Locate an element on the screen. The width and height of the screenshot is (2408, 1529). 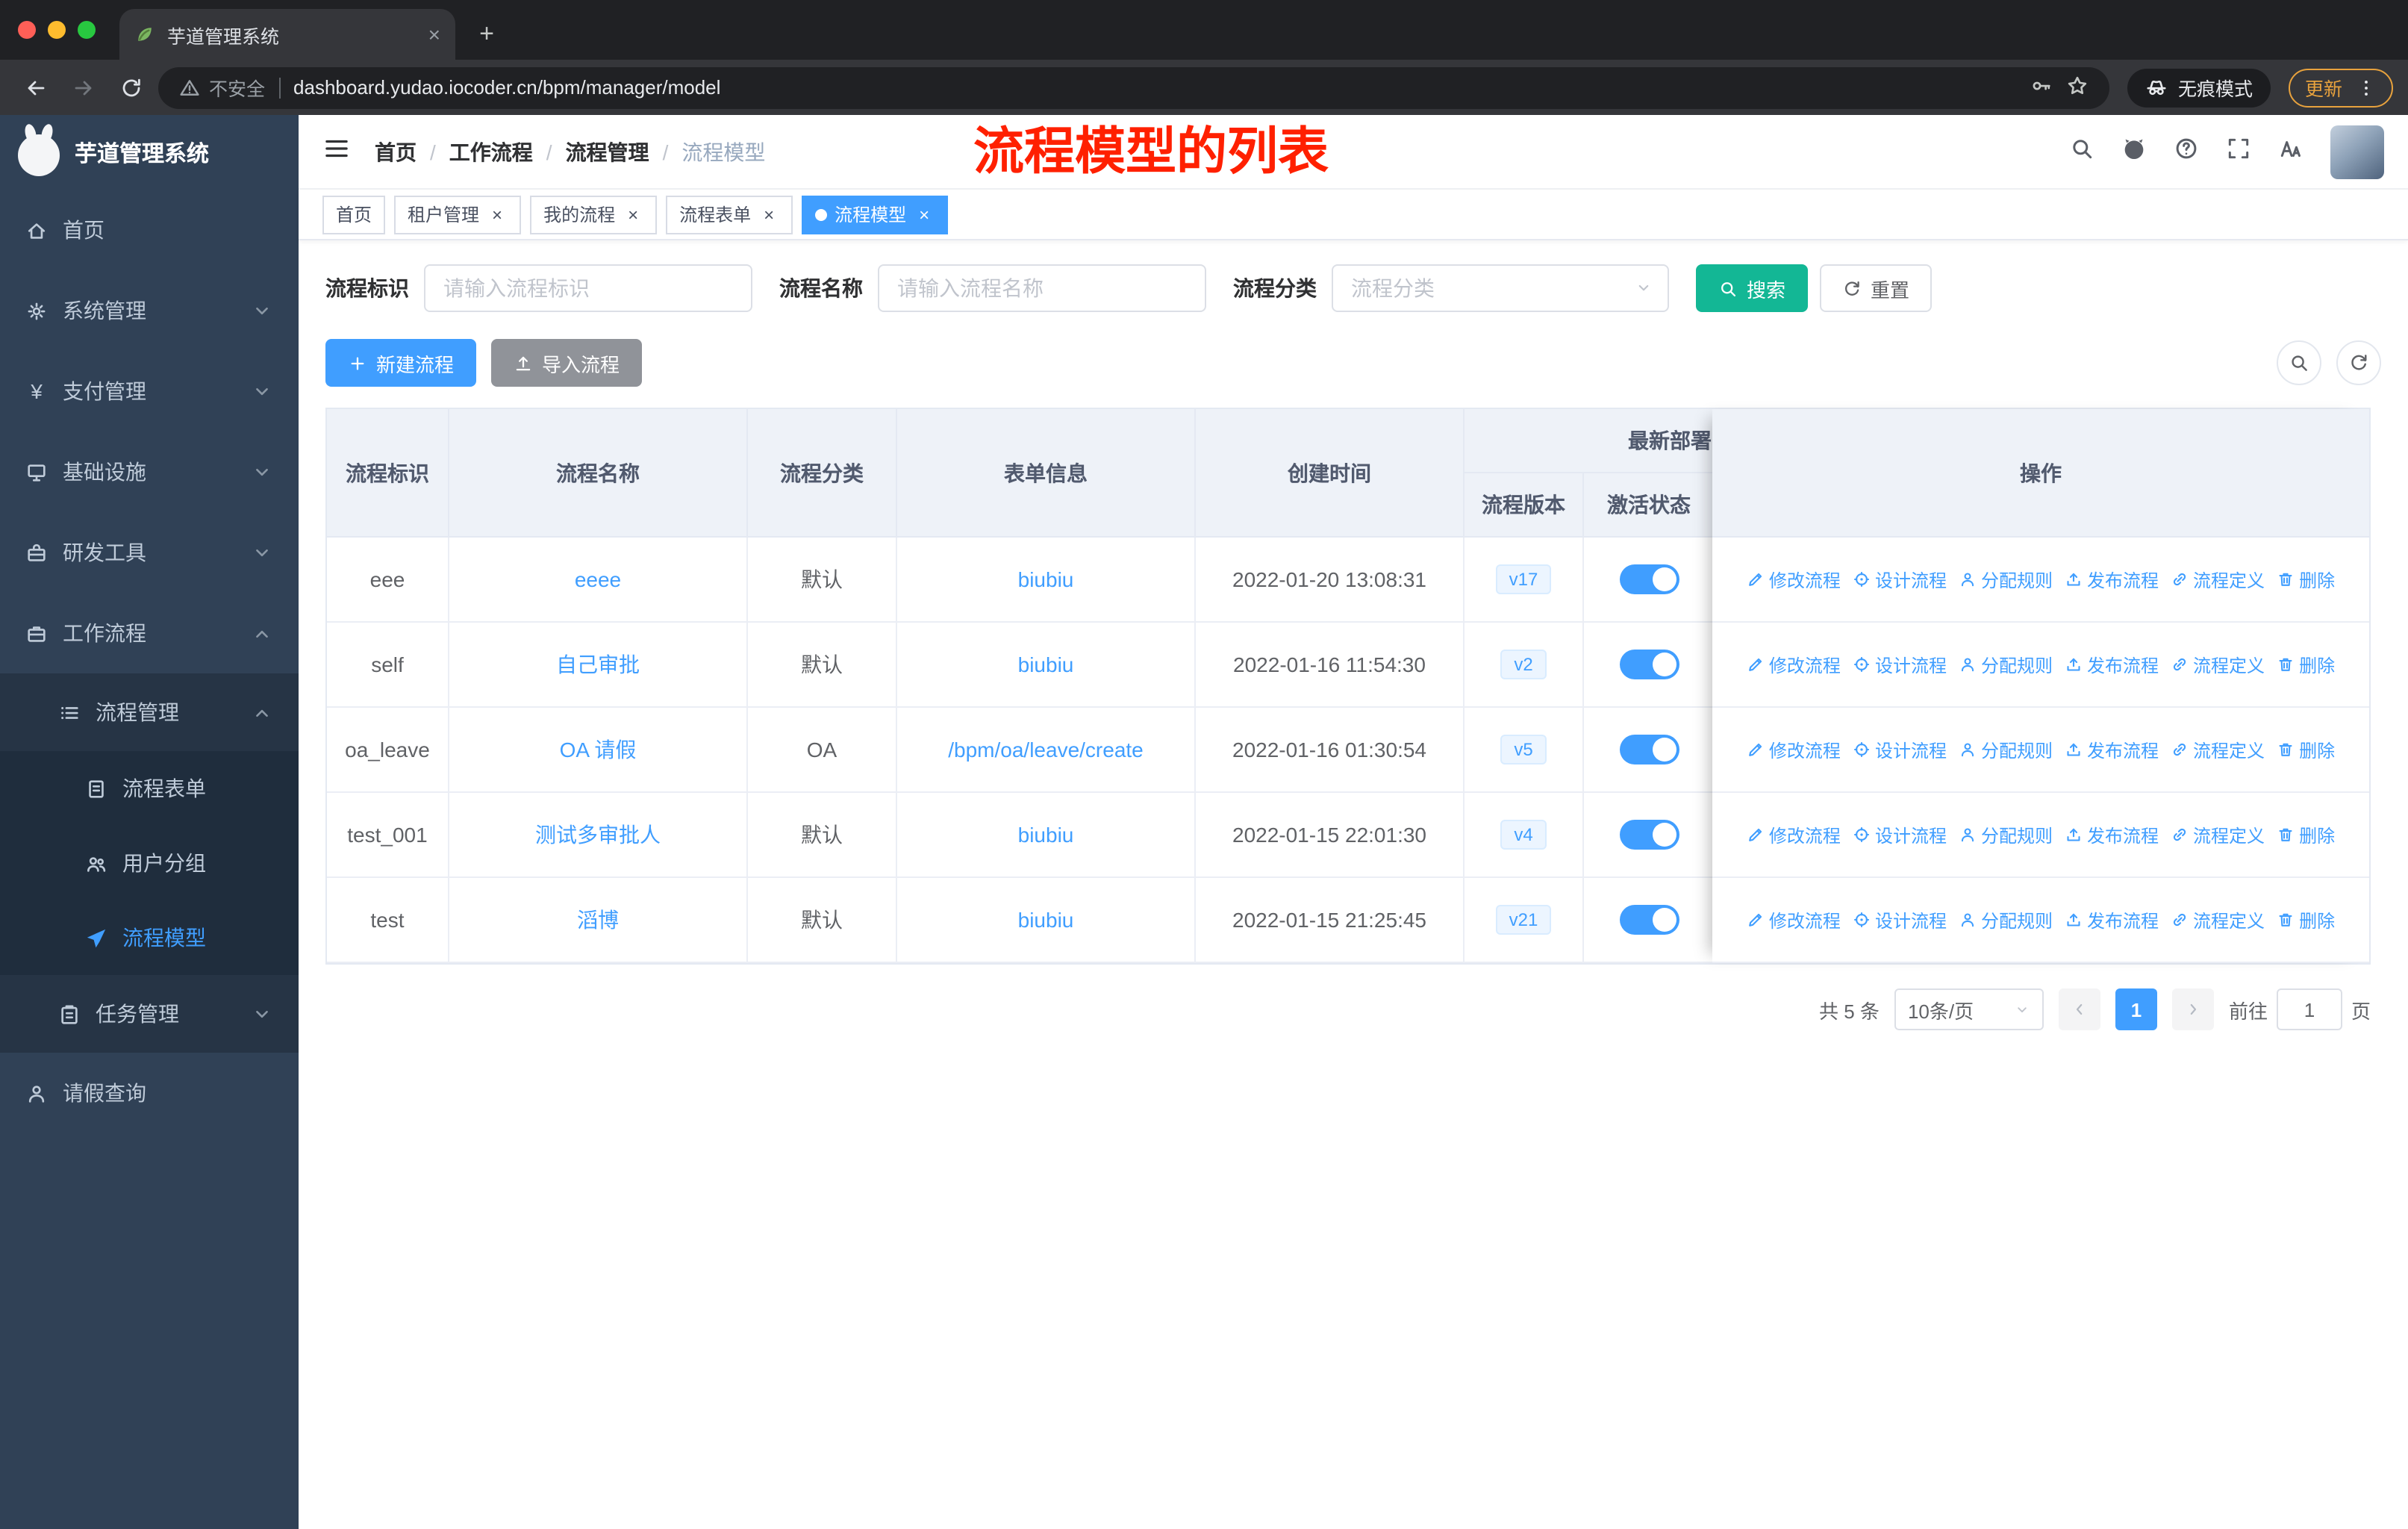
breadcrumb-item: 工作流程 is located at coordinates (491, 151).